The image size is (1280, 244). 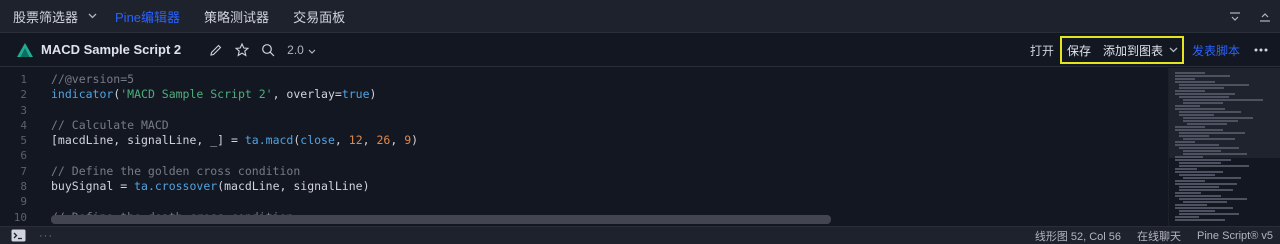 What do you see at coordinates (234, 125) in the screenshot?
I see `code-line: // Calculate MACD` at bounding box center [234, 125].